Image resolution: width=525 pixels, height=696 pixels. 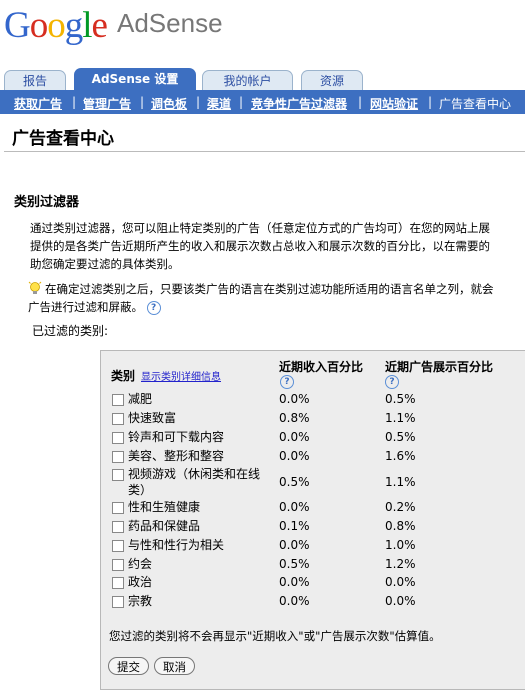 I want to click on category-name: 药品和保健品, so click(x=164, y=526).